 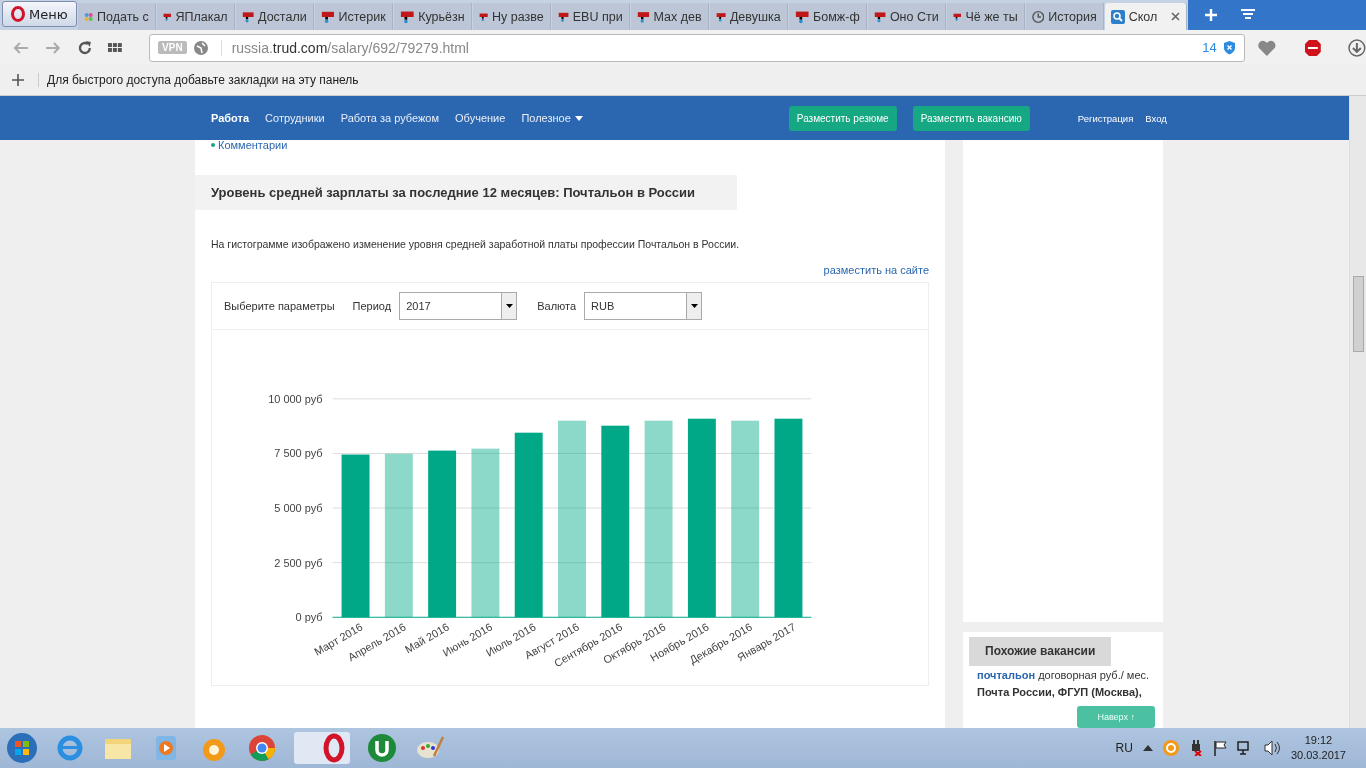 What do you see at coordinates (1175, 16) in the screenshot?
I see `close-icon` at bounding box center [1175, 16].